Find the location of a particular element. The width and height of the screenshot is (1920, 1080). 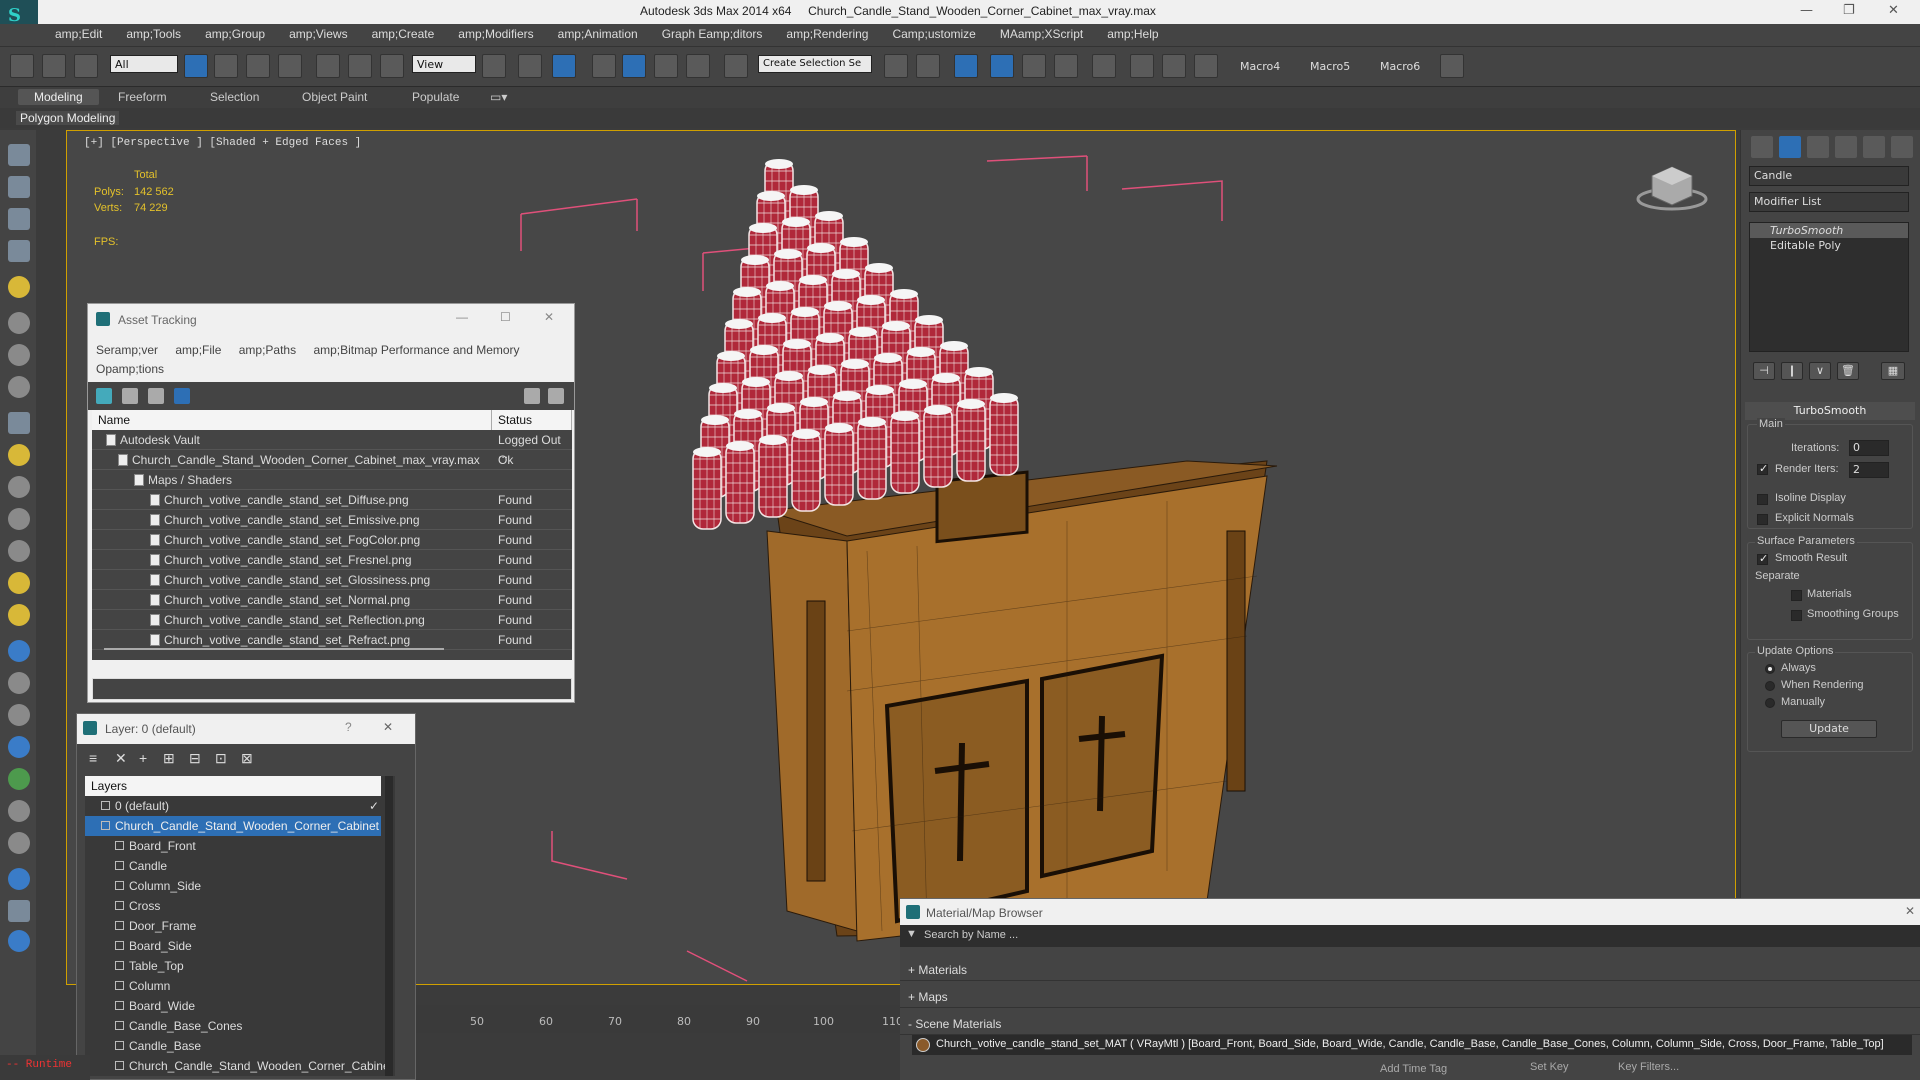

layer-item: Column is located at coordinates (233, 986).